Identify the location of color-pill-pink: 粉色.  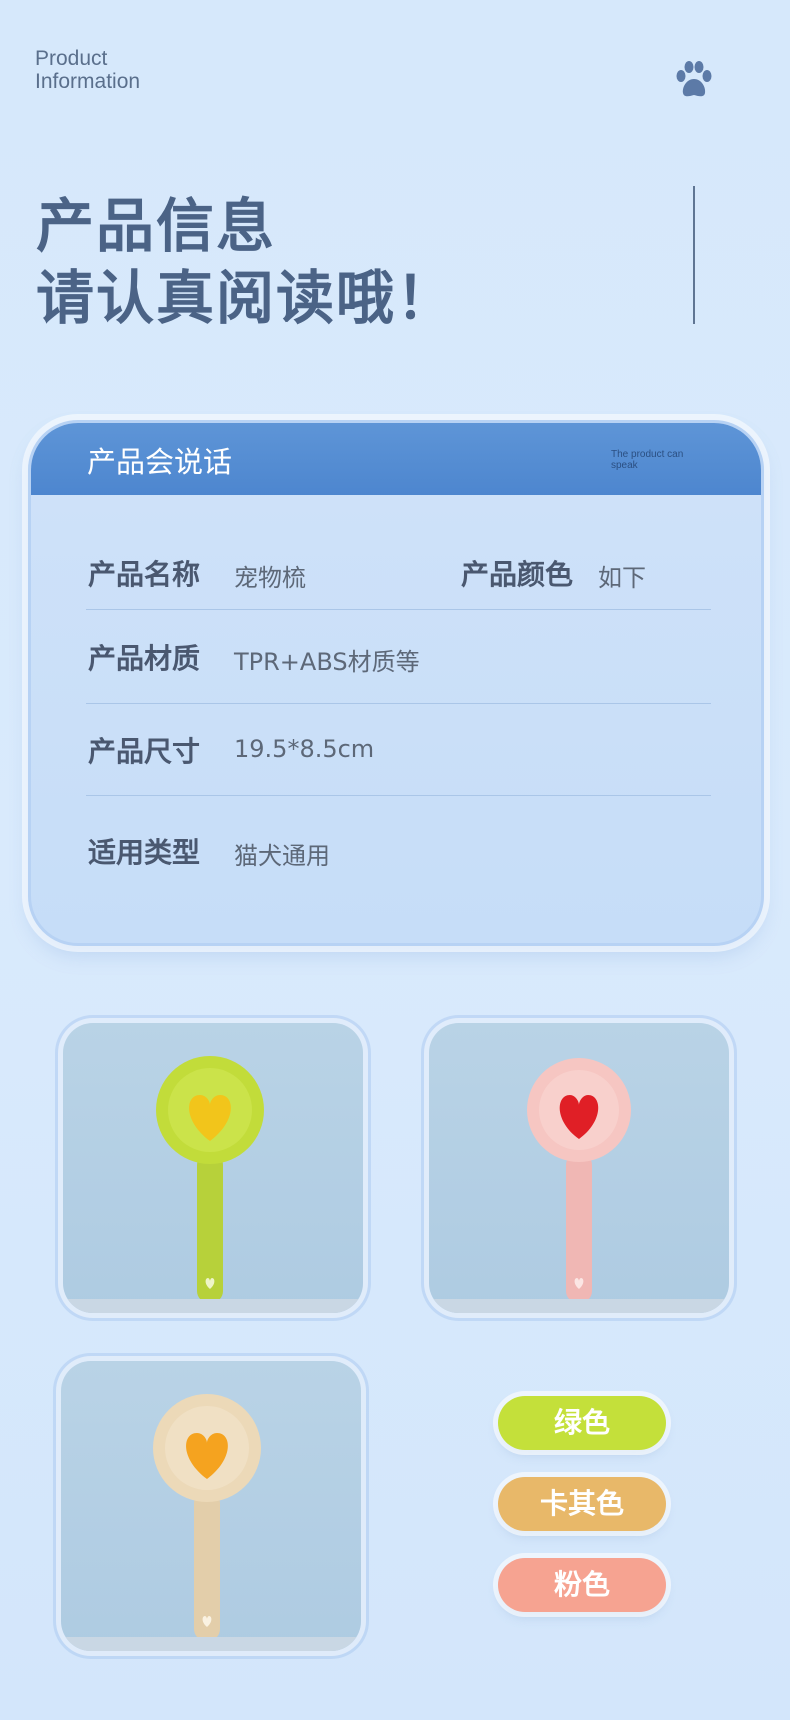
(582, 1585).